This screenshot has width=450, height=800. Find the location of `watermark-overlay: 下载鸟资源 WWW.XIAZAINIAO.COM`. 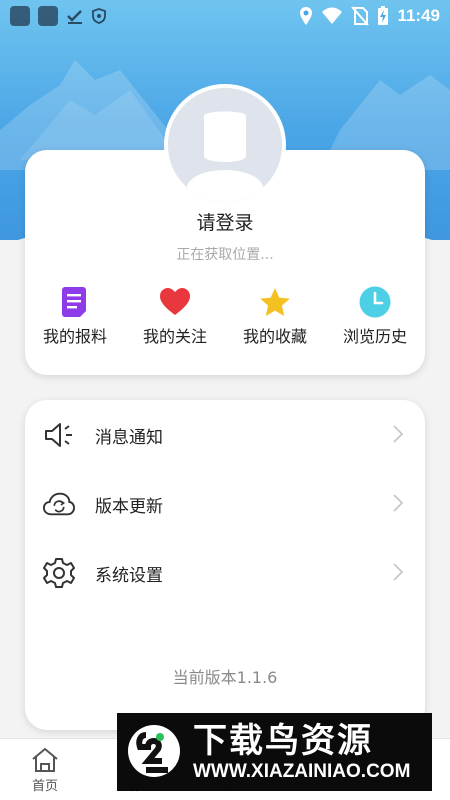

watermark-overlay: 下载鸟资源 WWW.XIAZAINIAO.COM is located at coordinates (274, 752).